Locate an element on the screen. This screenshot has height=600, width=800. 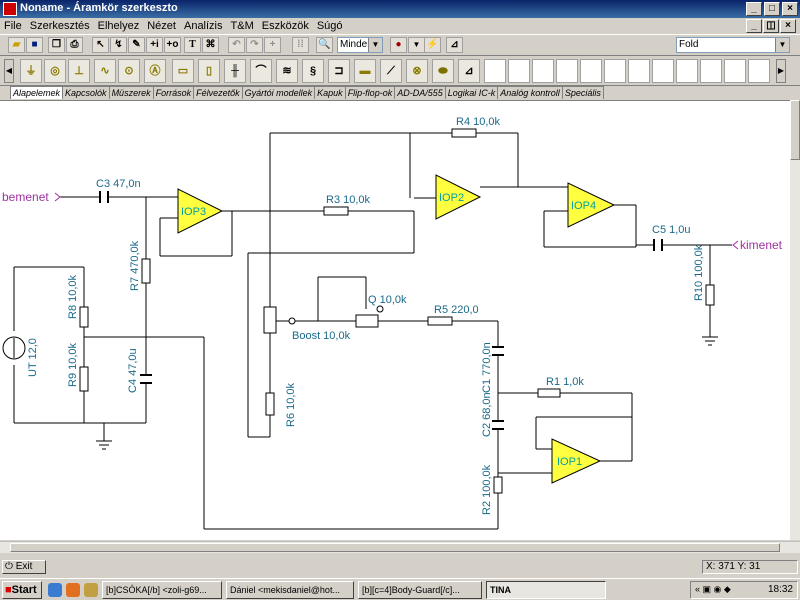
resistor-vertical-icon: ▯ is located at coordinates (209, 71).